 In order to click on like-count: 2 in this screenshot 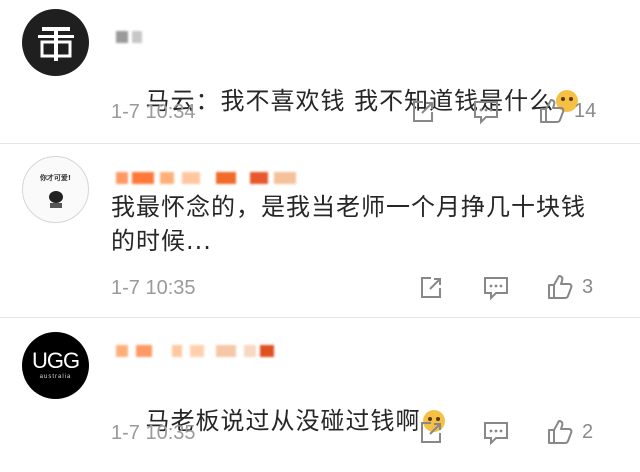, I will do `click(588, 431)`.